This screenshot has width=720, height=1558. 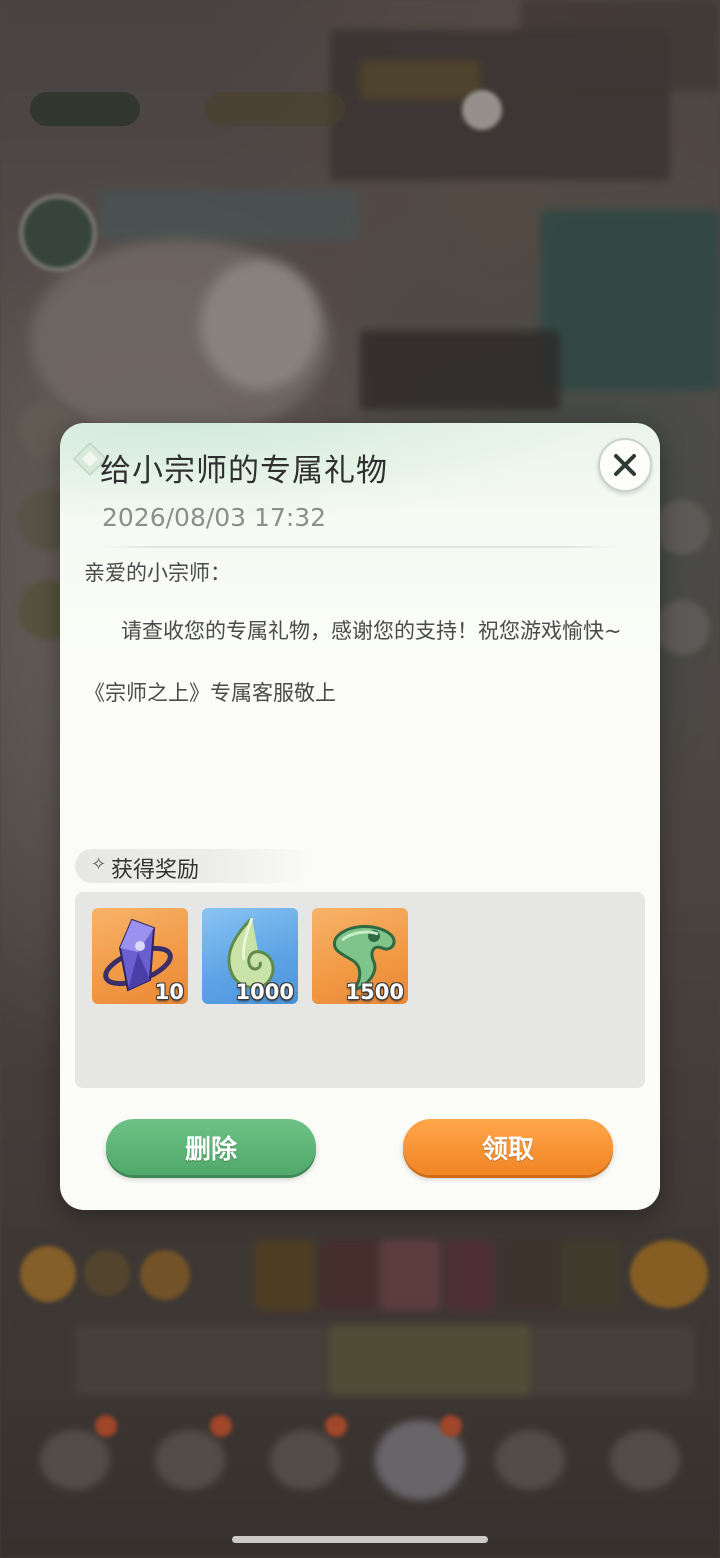 What do you see at coordinates (371, 631) in the screenshot?
I see `mail-message: 请查收您的专属礼物，感谢您的支持！祝您游戏愉快~` at bounding box center [371, 631].